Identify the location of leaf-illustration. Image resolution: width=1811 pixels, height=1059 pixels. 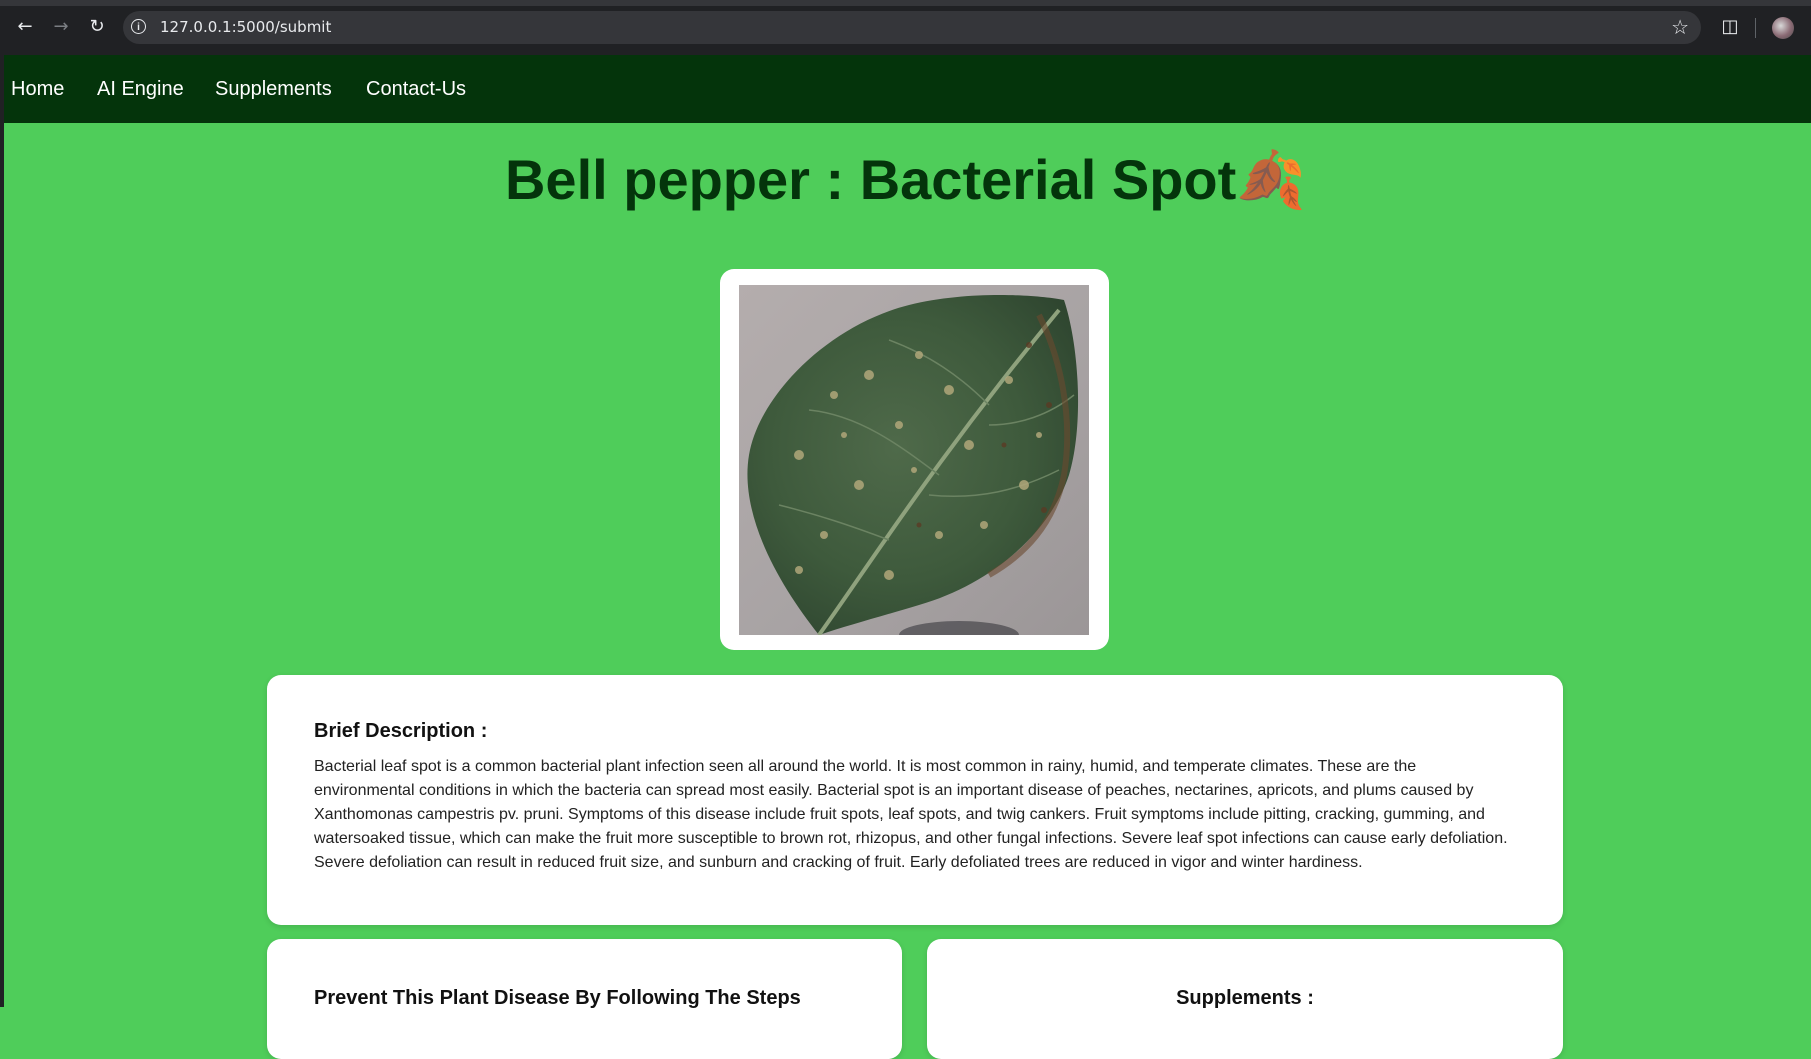
(913, 465).